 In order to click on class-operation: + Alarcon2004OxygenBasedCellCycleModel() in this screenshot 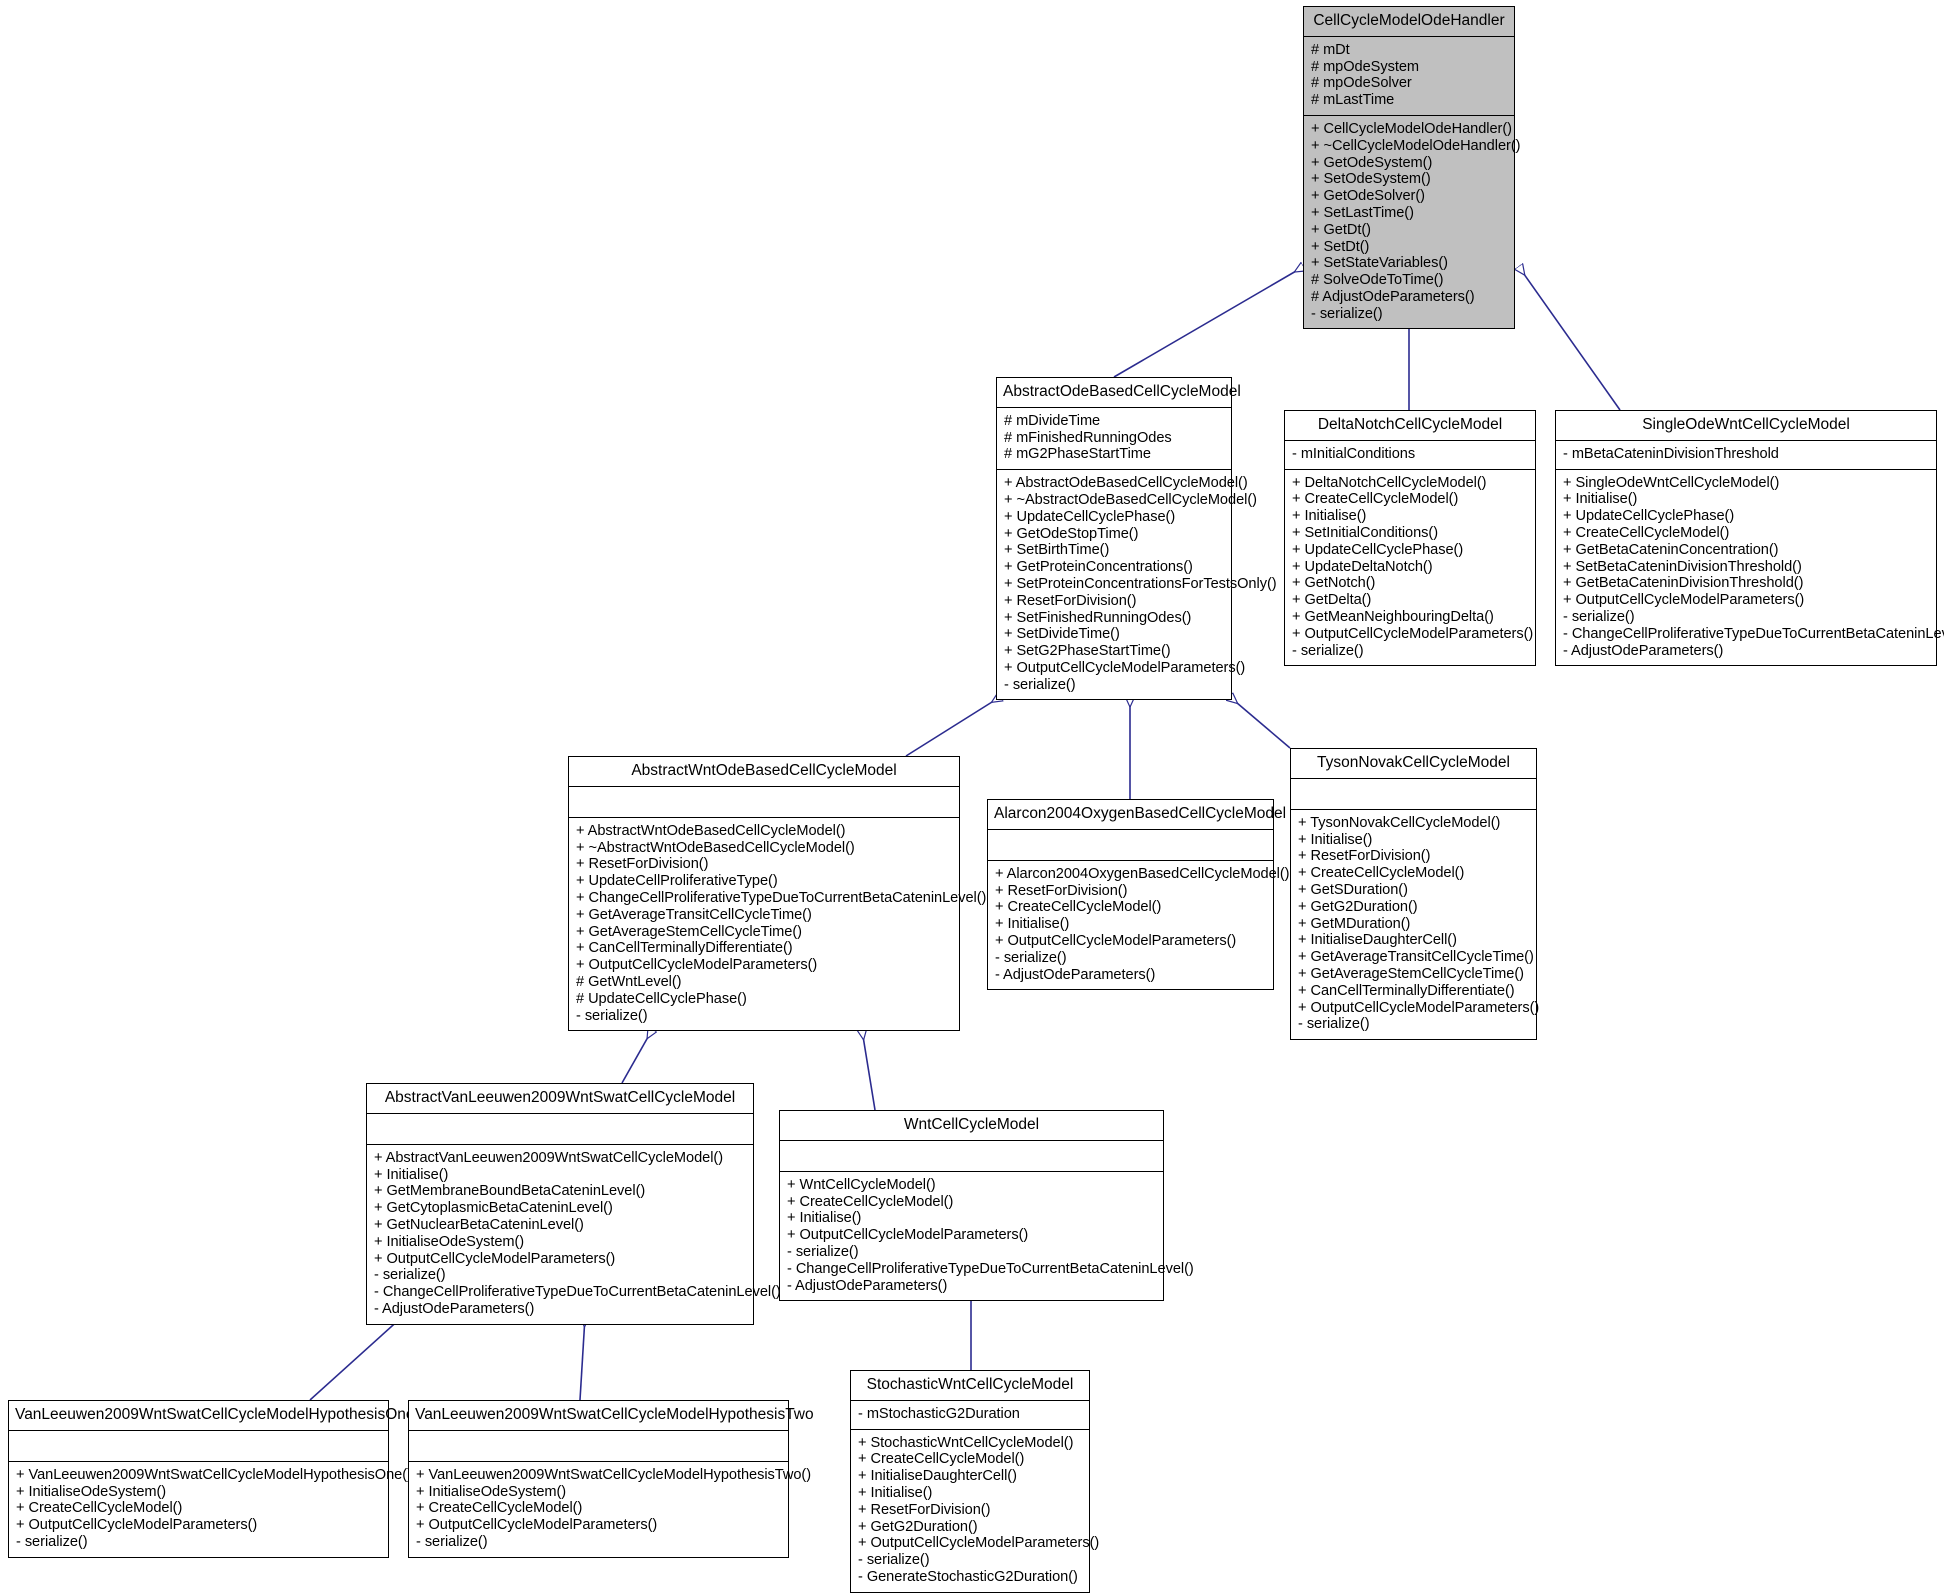, I will do `click(1142, 873)`.